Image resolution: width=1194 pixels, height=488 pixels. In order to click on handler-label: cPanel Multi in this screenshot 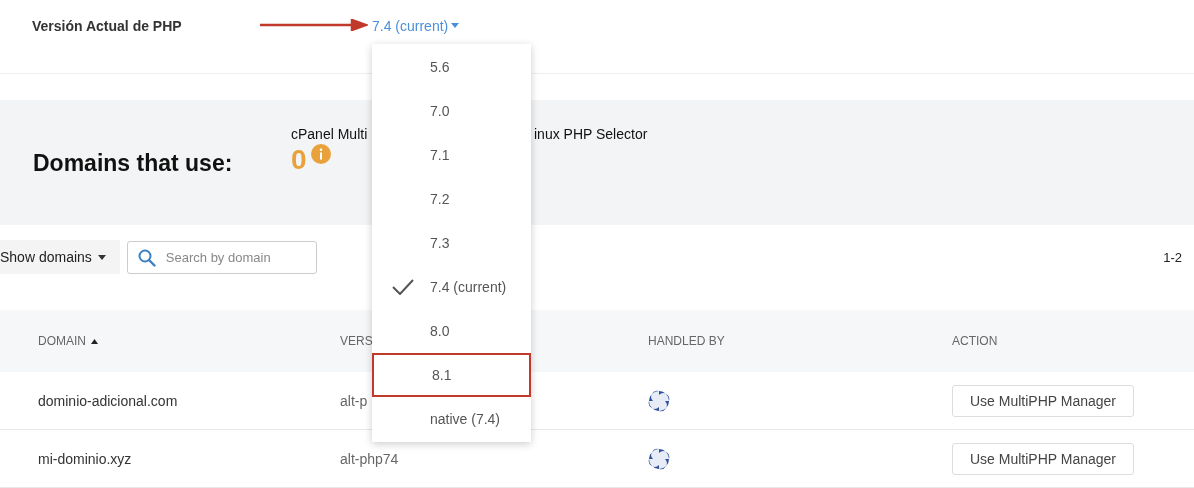, I will do `click(329, 133)`.